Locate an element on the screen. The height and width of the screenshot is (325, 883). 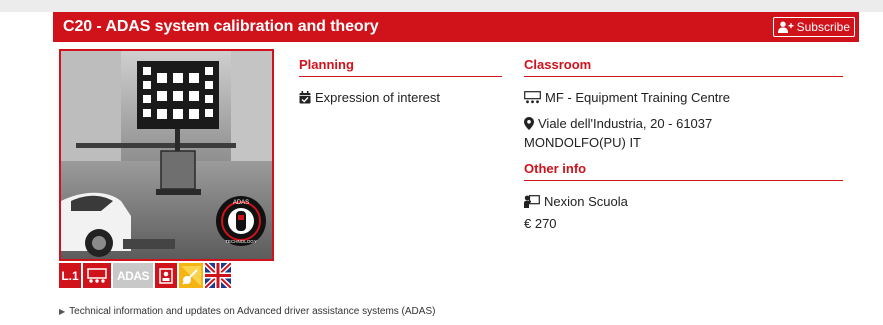
course-badges: L.1 ADAS is located at coordinates (145, 275).